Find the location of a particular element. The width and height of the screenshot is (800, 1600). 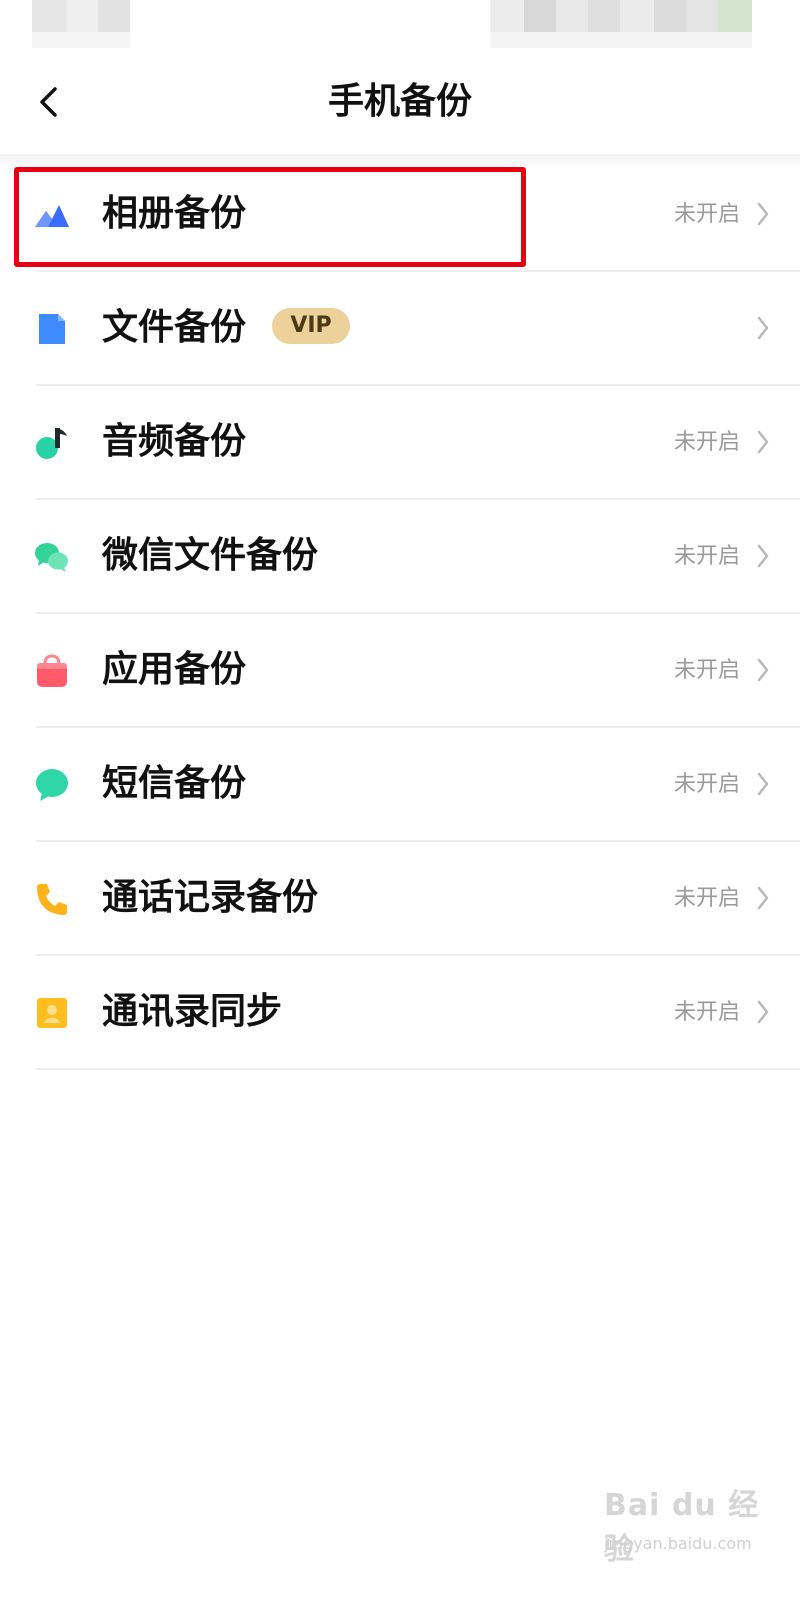

top-bar: 手机备份 is located at coordinates (400, 102).